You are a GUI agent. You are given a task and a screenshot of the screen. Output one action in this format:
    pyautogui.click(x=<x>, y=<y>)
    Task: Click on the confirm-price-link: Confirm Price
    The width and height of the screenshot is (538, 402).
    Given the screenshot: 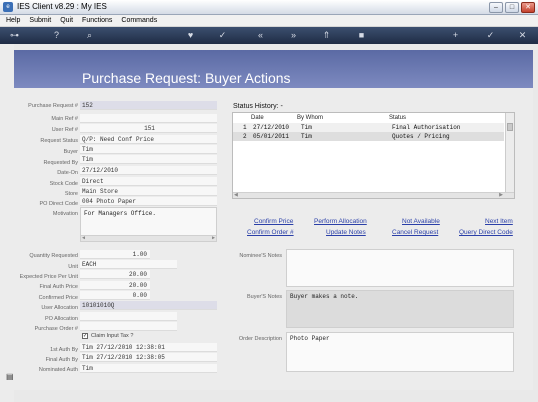 What is the action you would take?
    pyautogui.click(x=273, y=221)
    